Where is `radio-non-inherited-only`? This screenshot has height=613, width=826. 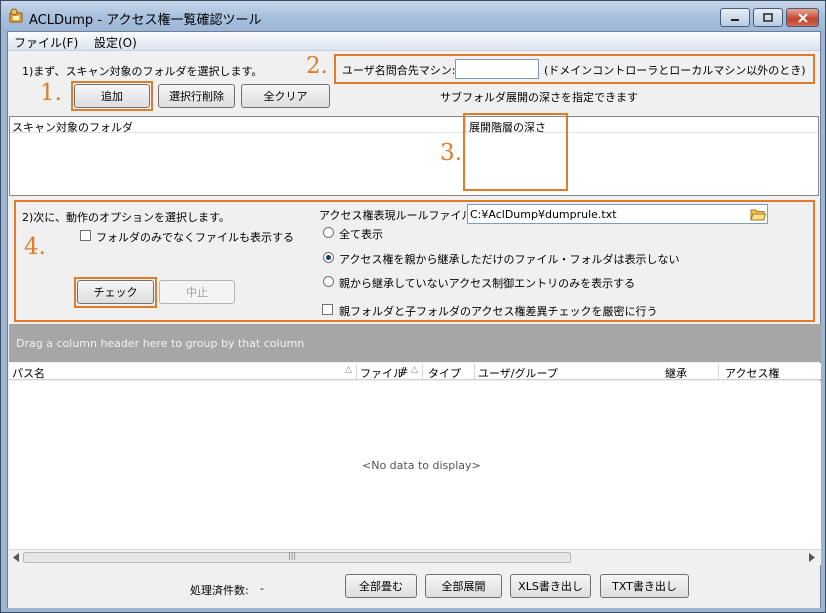 radio-non-inherited-only is located at coordinates (328, 281).